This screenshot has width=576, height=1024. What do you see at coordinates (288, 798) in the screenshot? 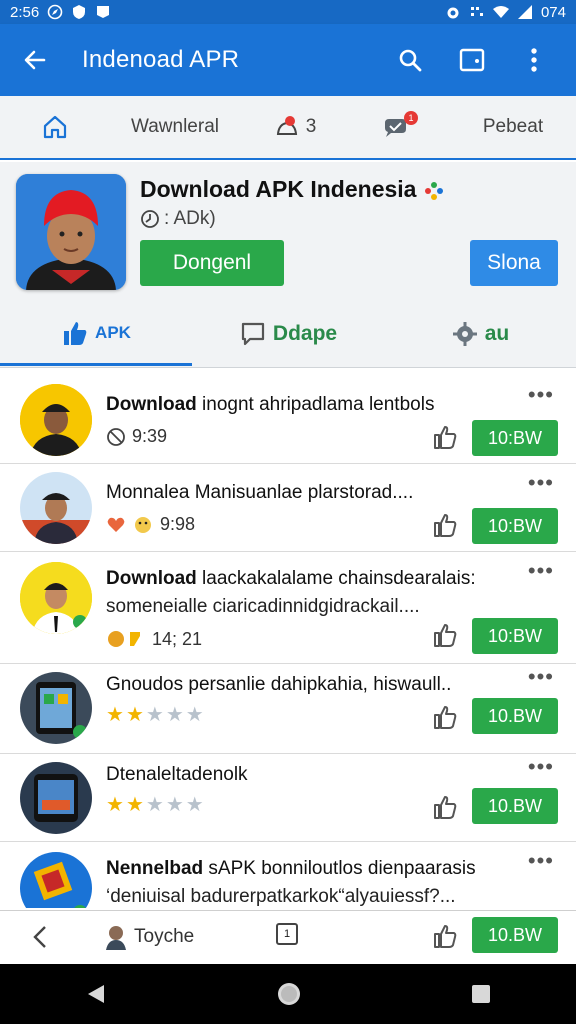
I see `list-item: Dtenaleltadenolk ★ ★ ★ ★ ★ ••• 10.BW` at bounding box center [288, 798].